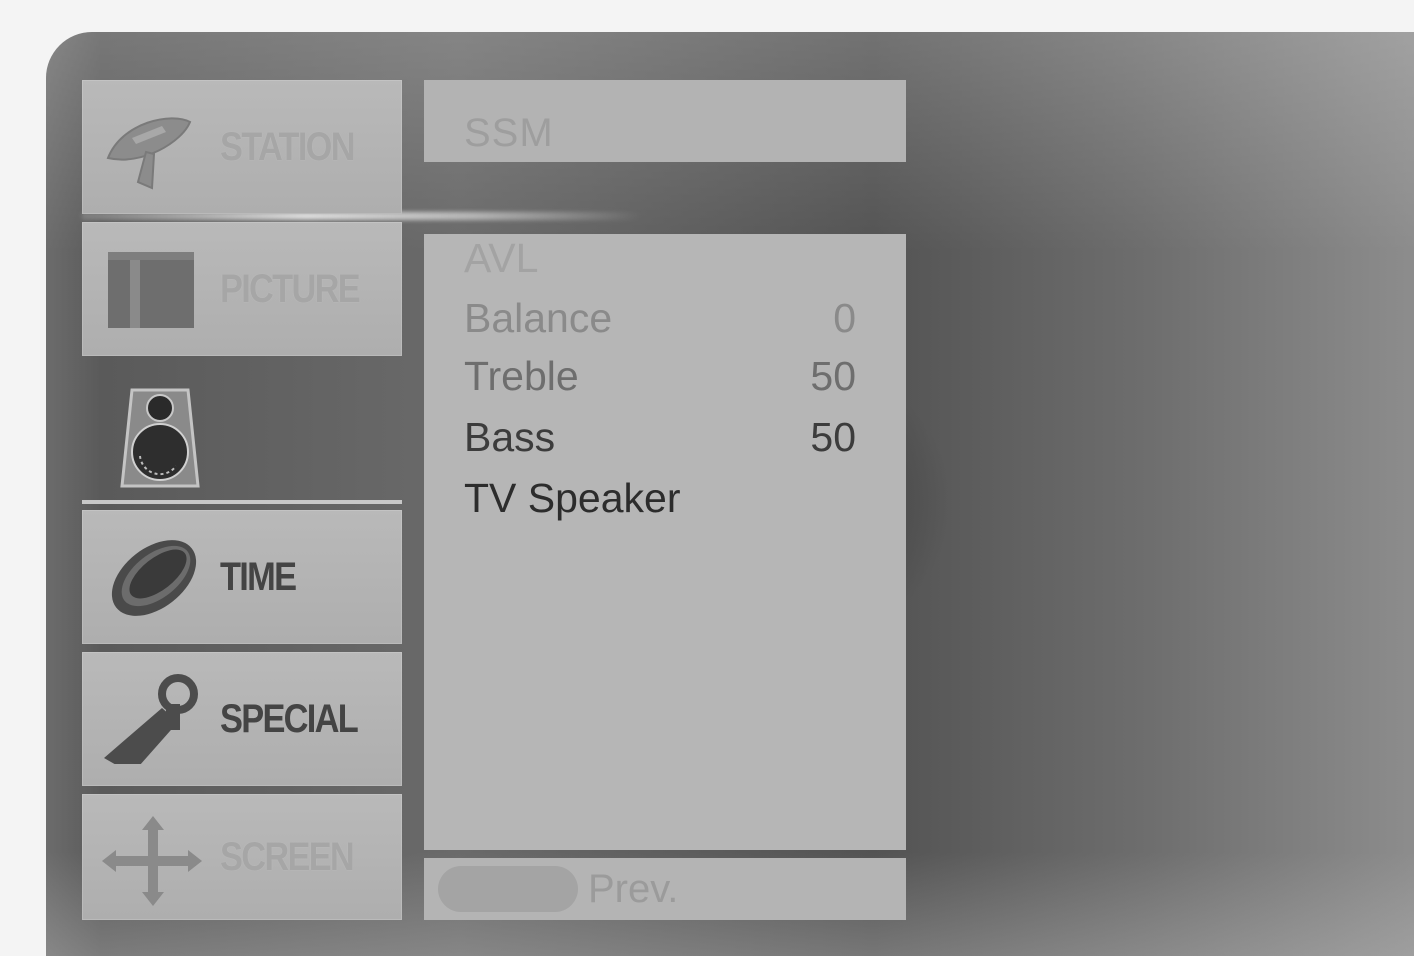  Describe the element at coordinates (664, 376) in the screenshot. I see `submenu-item-treble: Treble 50` at that location.